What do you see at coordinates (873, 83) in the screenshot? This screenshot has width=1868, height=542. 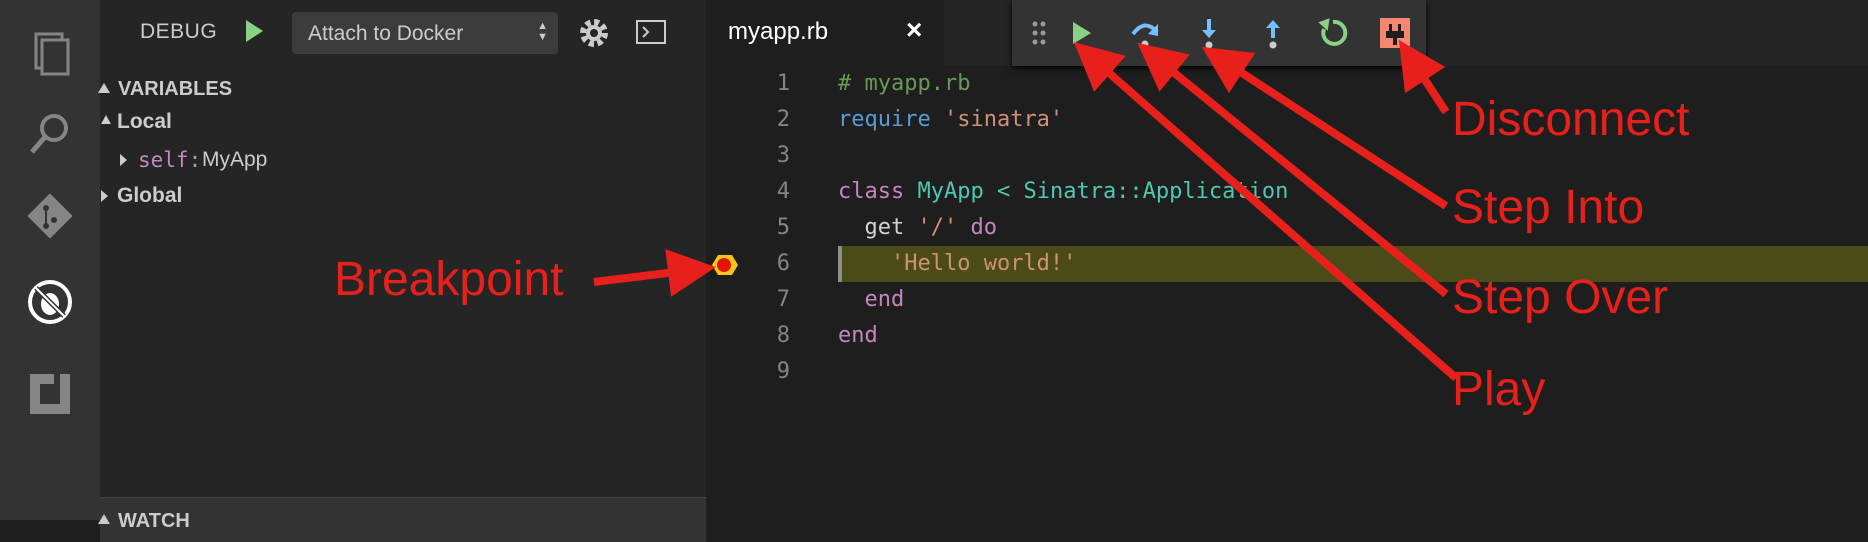 I see `code-line: 1 # myapp.rb` at bounding box center [873, 83].